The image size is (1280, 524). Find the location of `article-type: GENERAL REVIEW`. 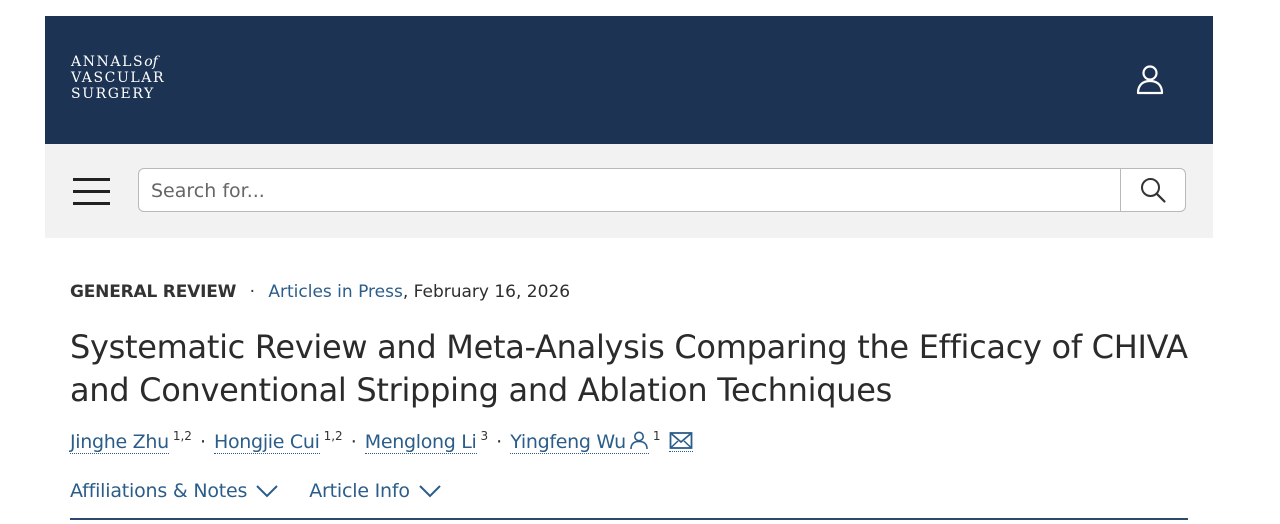

article-type: GENERAL REVIEW is located at coordinates (153, 292).